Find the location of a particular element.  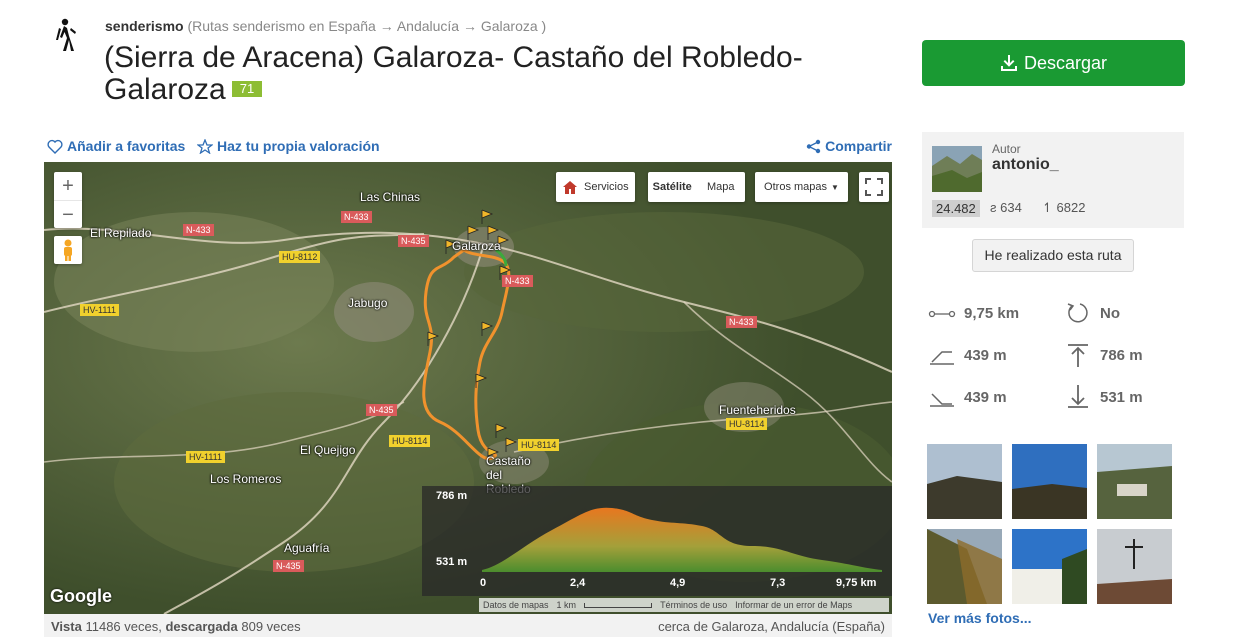

place-label: Las Chinas is located at coordinates (390, 197).